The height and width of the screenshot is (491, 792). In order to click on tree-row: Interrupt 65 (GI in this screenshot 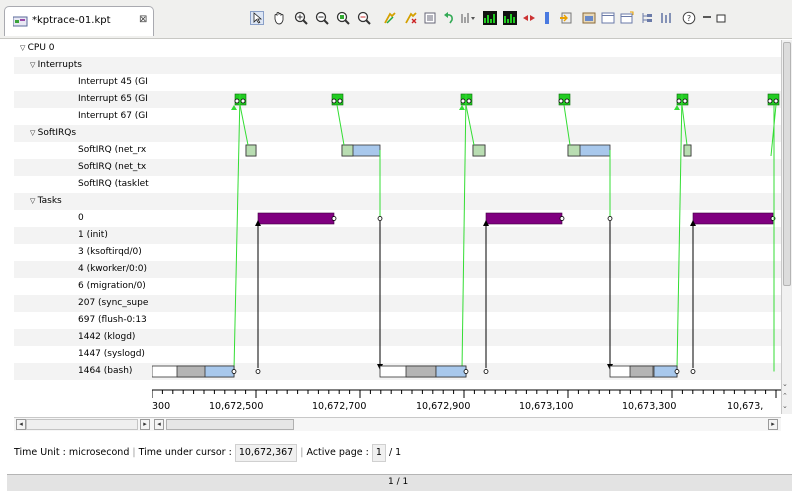, I will do `click(83, 99)`.